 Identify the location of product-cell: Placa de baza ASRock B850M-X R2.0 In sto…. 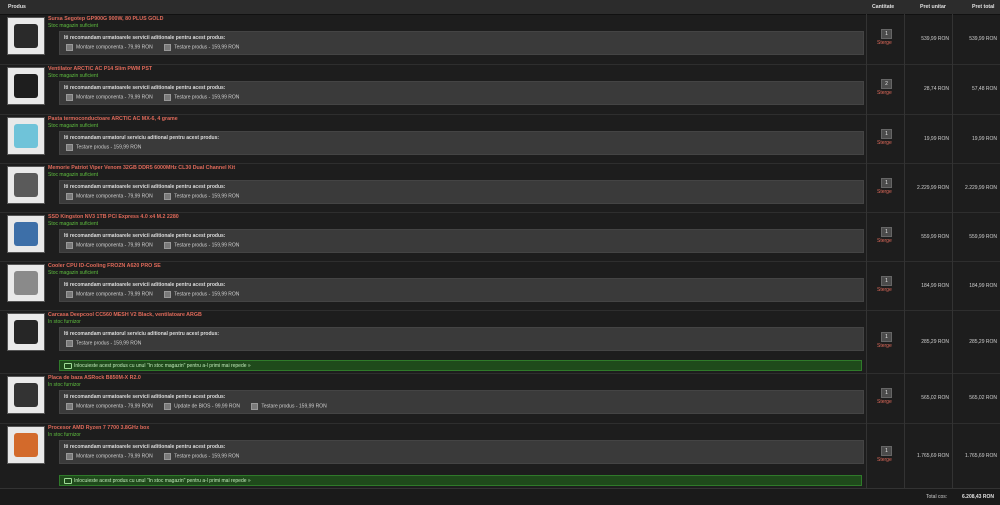
(433, 398).